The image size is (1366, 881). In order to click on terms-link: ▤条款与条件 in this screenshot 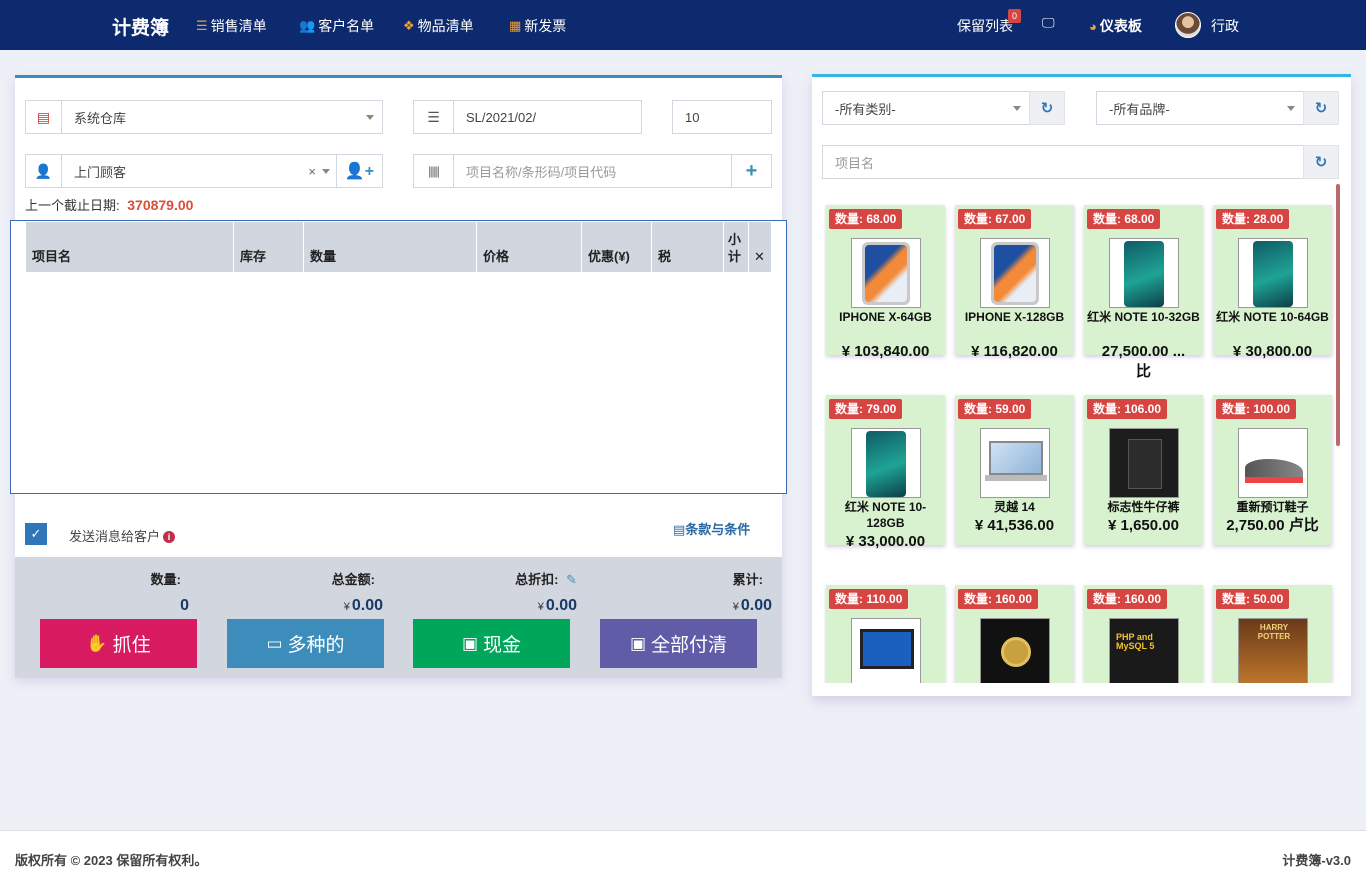, I will do `click(711, 528)`.